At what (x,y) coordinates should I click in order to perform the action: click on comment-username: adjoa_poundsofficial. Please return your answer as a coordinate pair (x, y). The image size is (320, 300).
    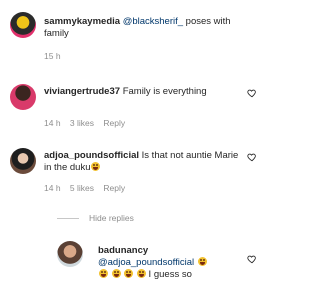
    Looking at the image, I should click on (91, 155).